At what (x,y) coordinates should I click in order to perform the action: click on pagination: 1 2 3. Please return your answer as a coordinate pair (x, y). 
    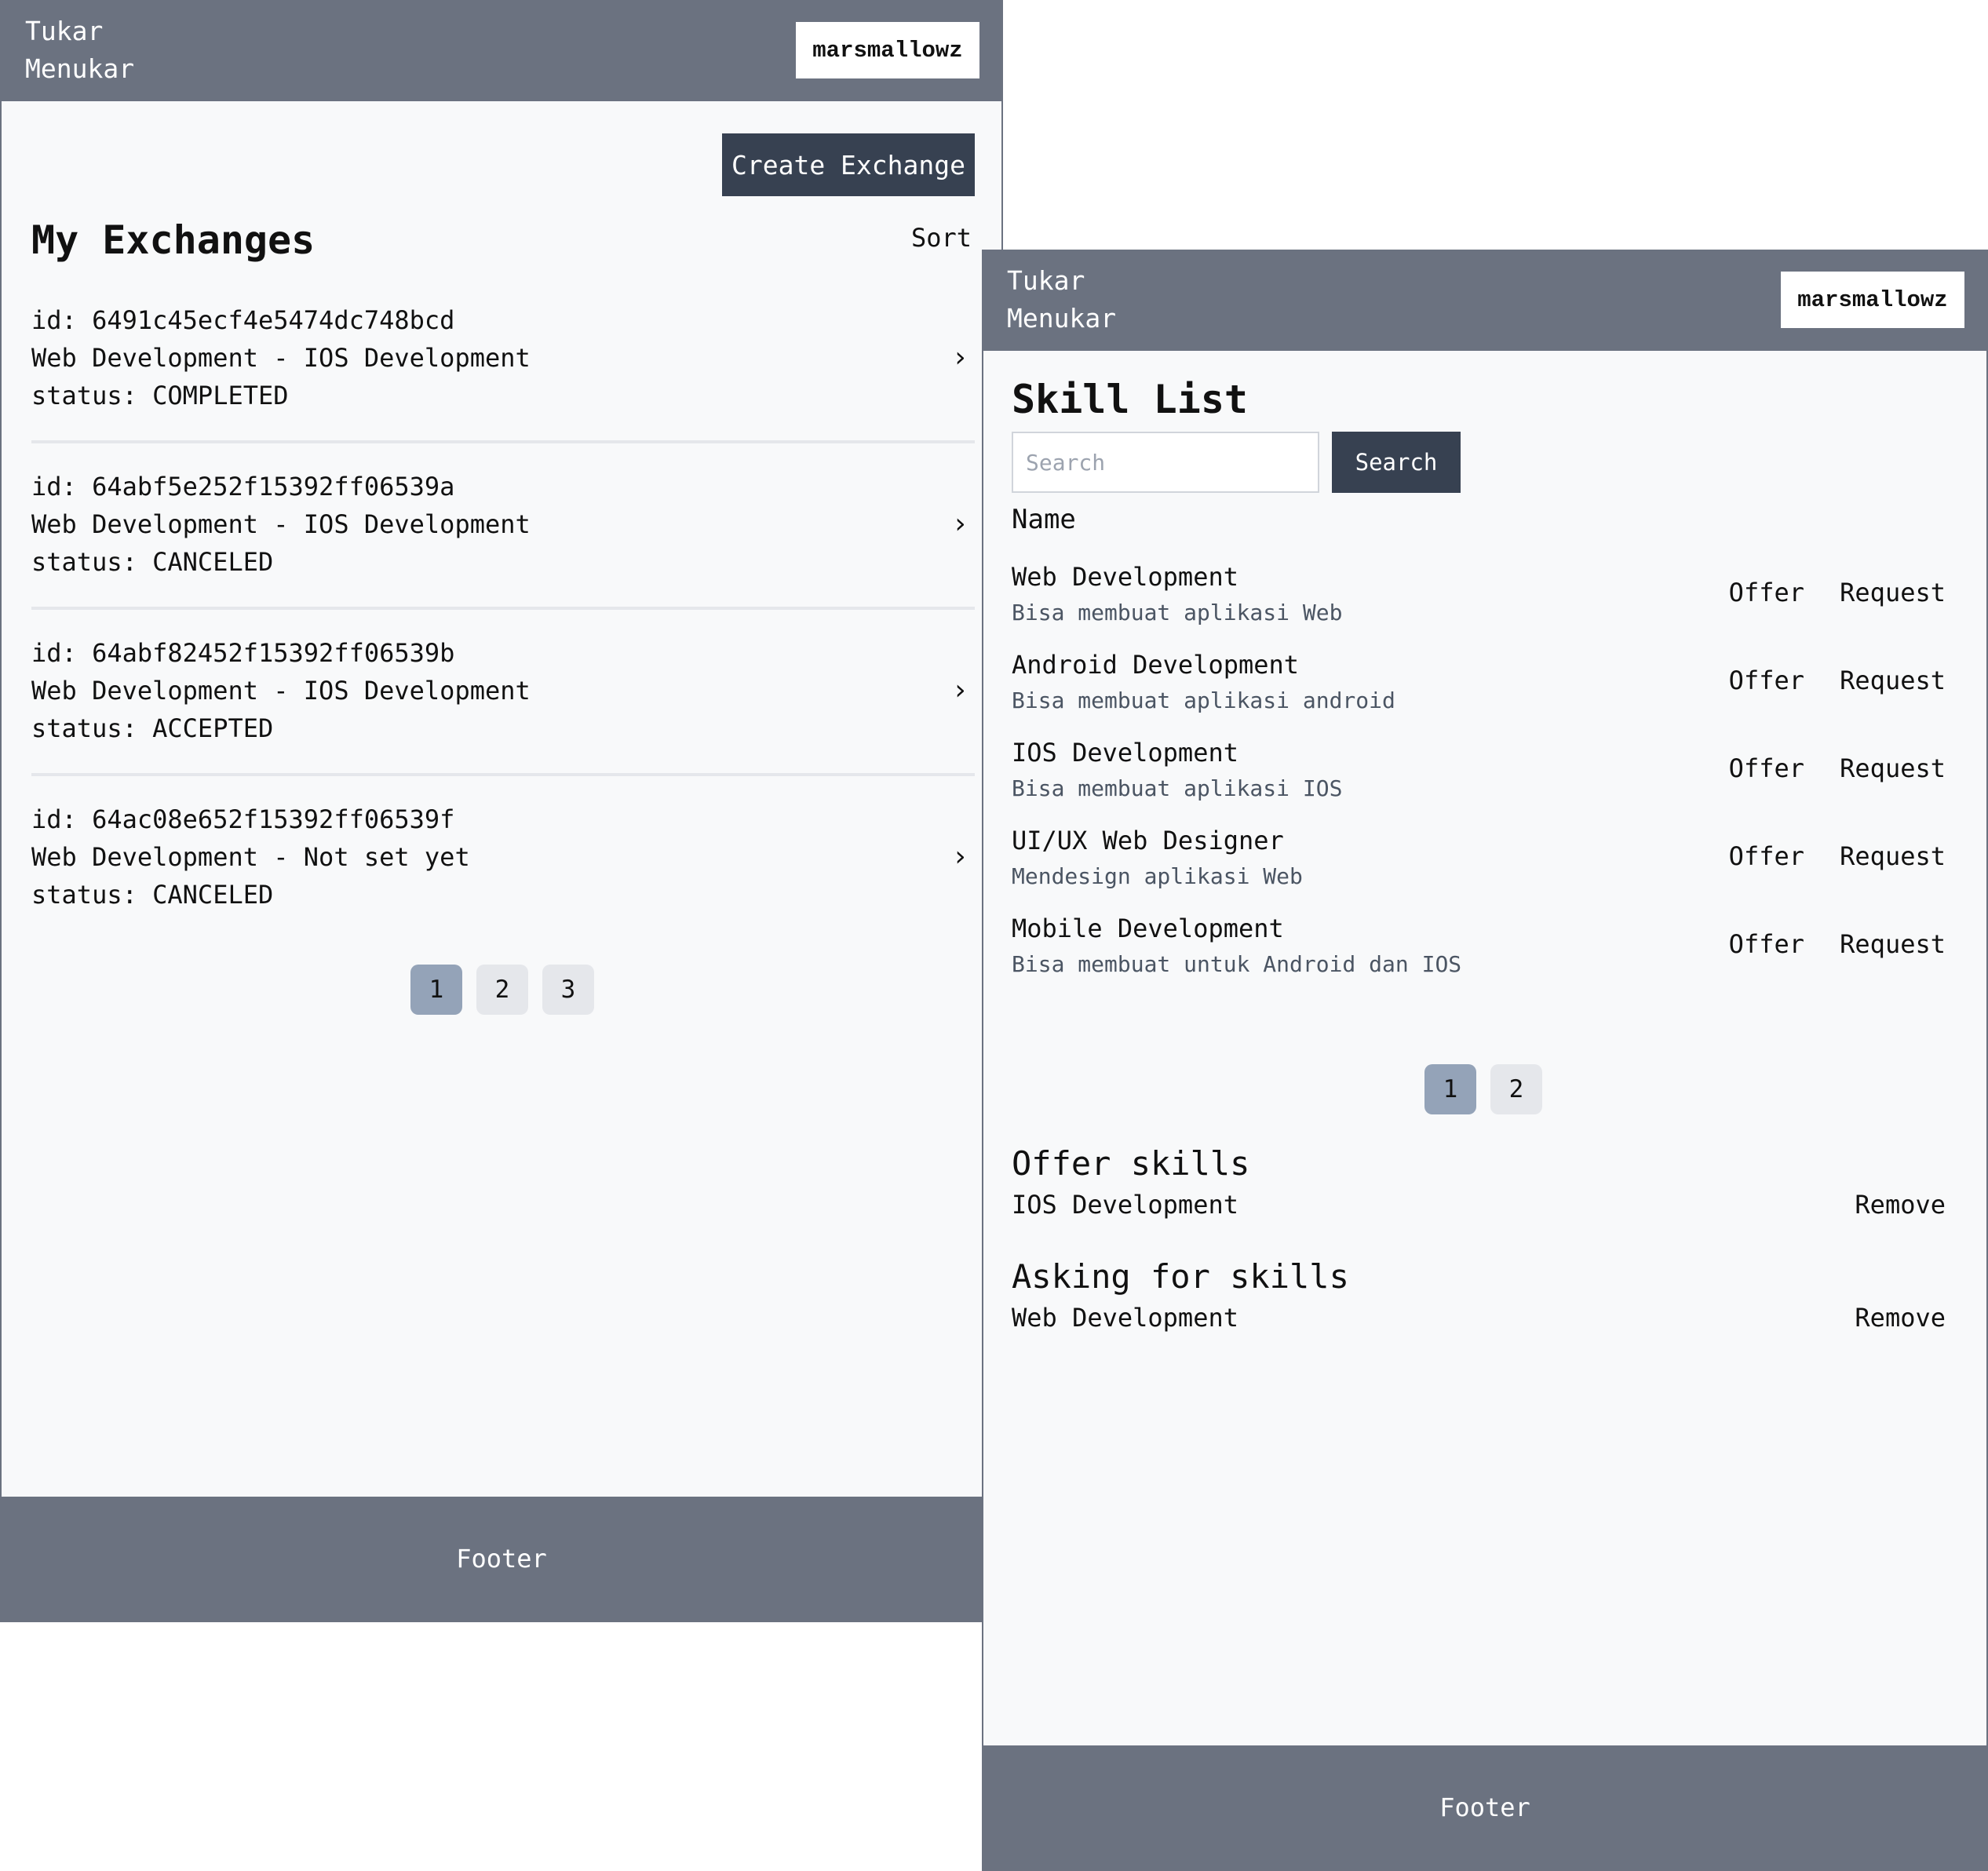
    Looking at the image, I should click on (502, 990).